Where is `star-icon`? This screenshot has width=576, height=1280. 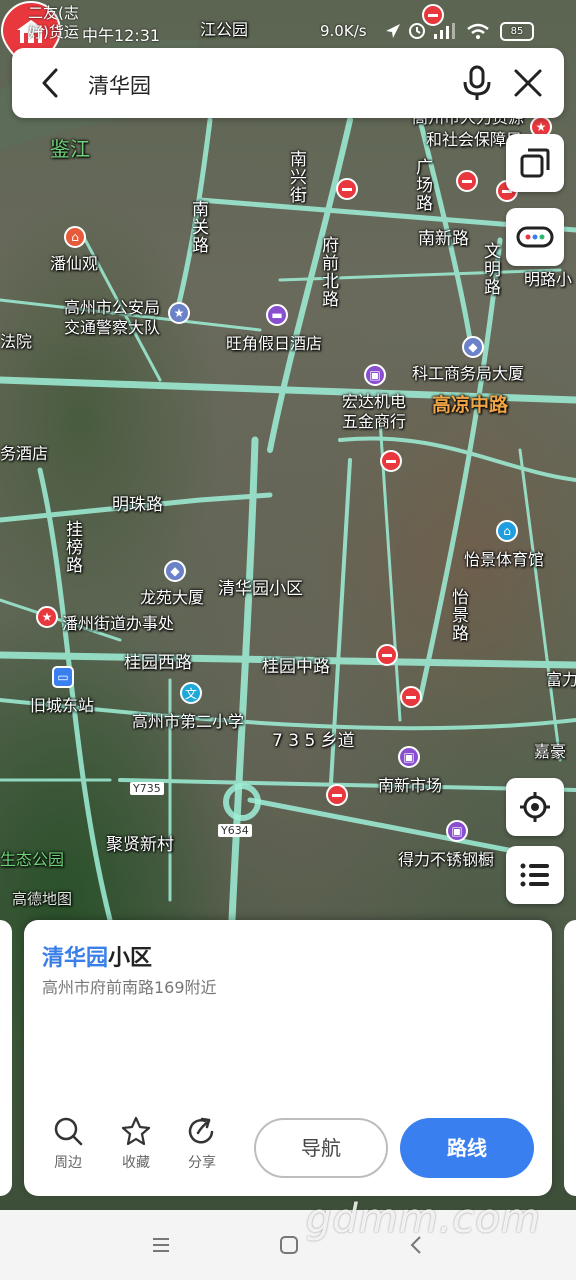 star-icon is located at coordinates (136, 1131).